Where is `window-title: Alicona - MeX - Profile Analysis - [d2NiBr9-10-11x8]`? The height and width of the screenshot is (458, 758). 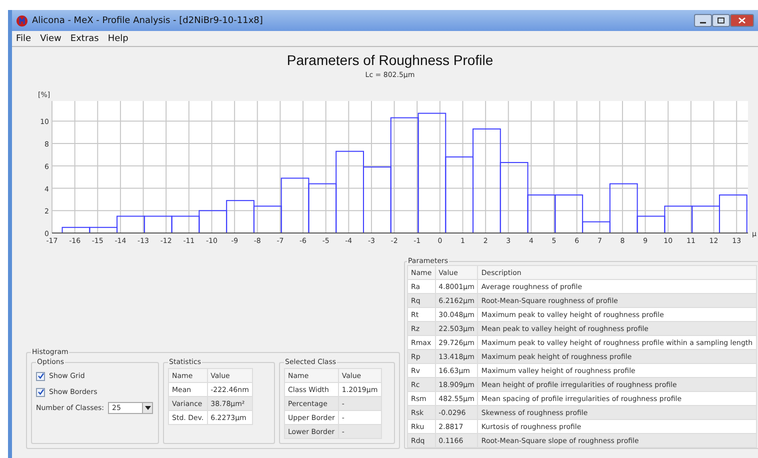
window-title: Alicona - MeX - Profile Analysis - [d2NiBr9-10-11x8] is located at coordinates (147, 21).